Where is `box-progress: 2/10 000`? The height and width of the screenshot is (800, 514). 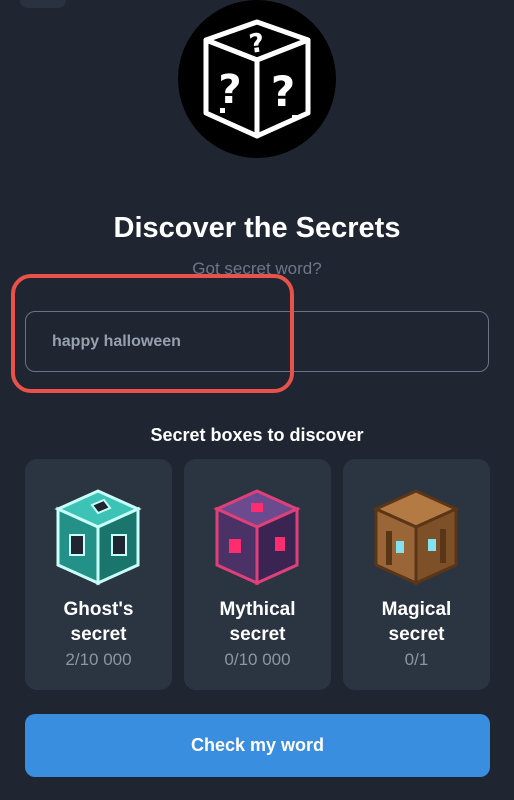
box-progress: 2/10 000 is located at coordinates (98, 659).